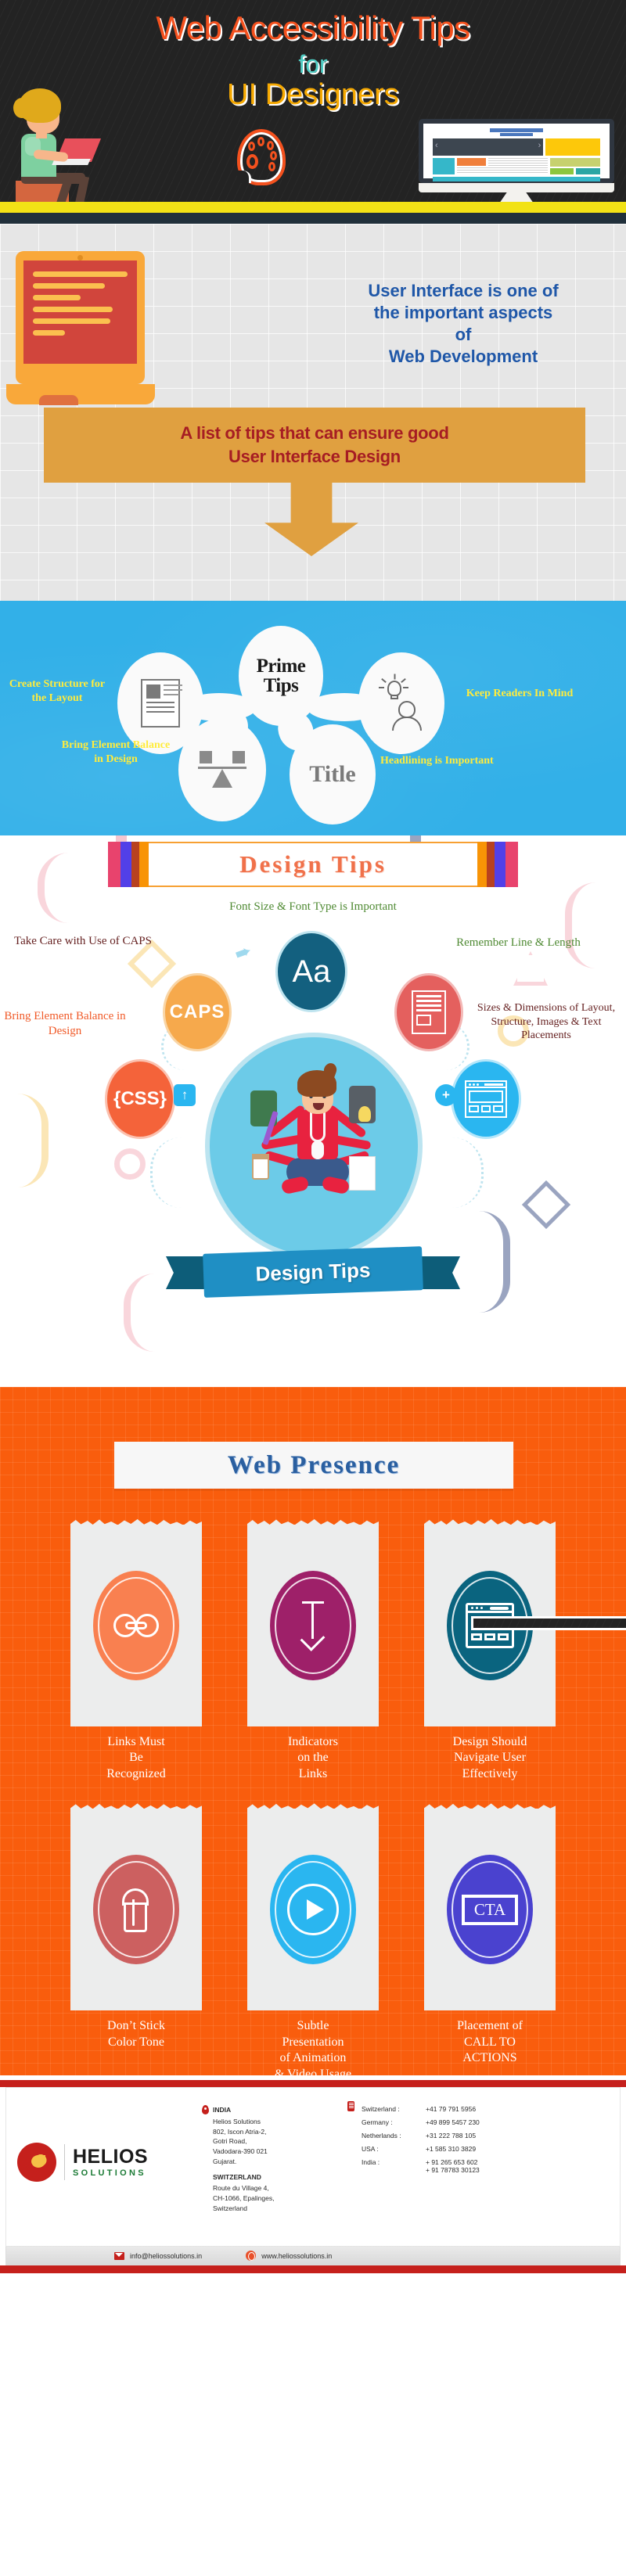  I want to click on hero-section: Web Accessibility Tips for UI Designers, so click(313, 101).